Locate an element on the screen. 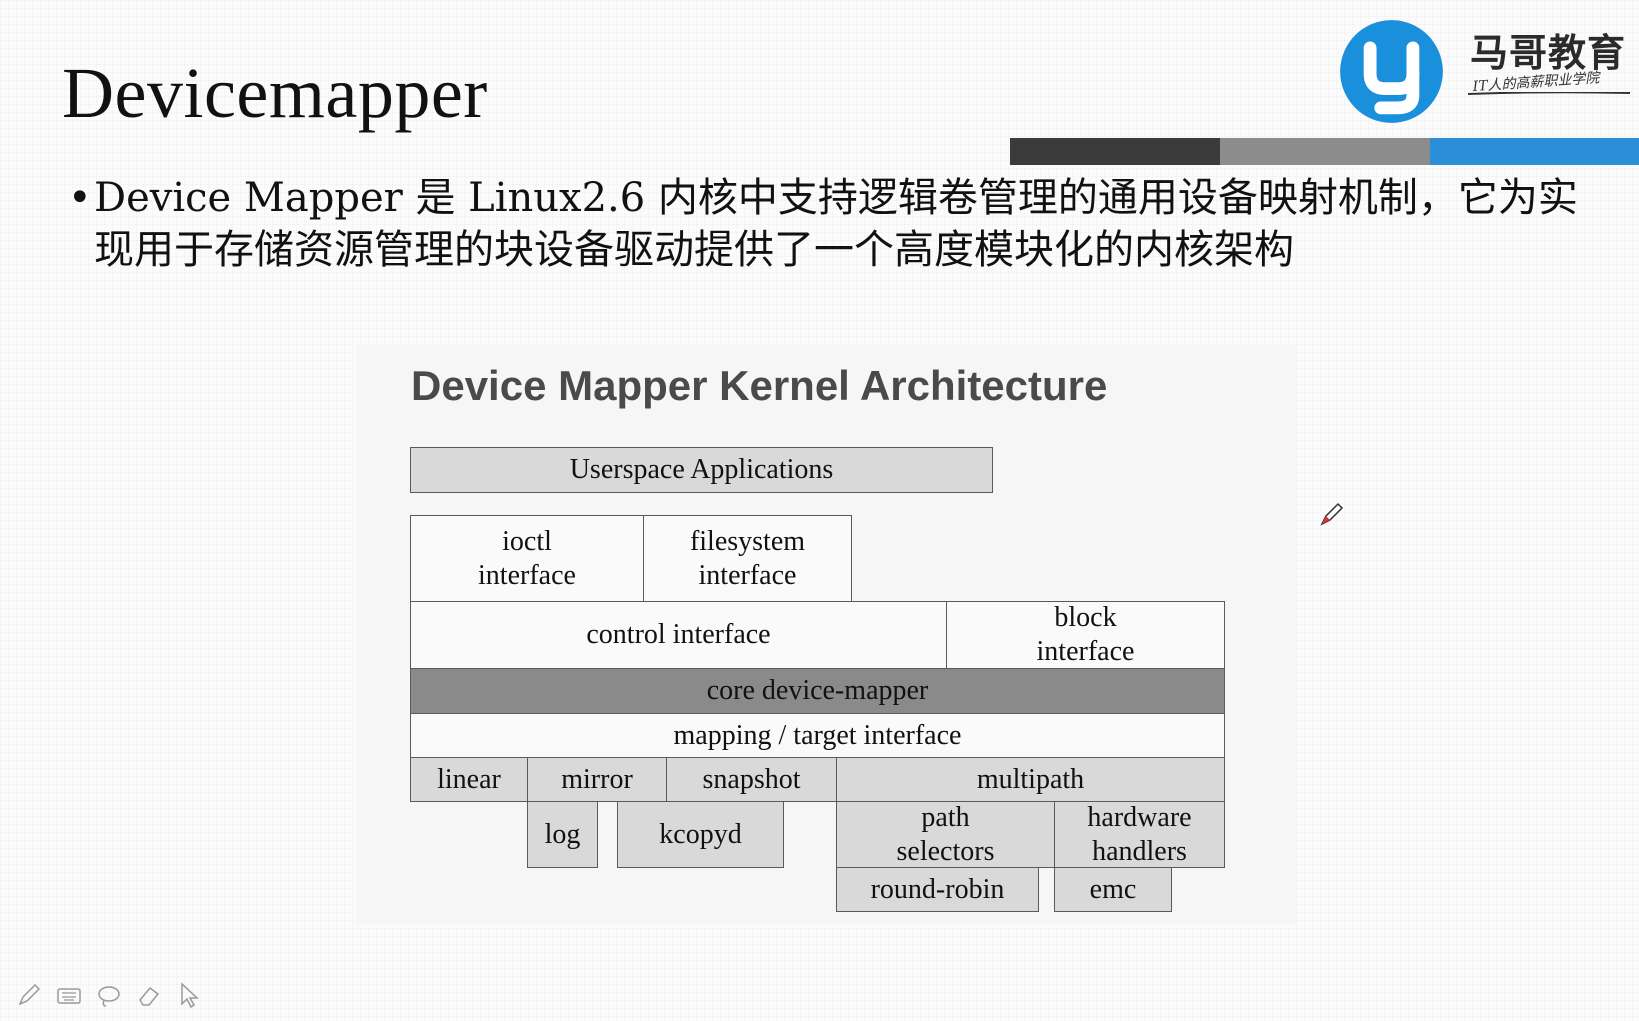 This screenshot has height=1021, width=1639. slide-title: Devicemapper is located at coordinates (275, 93).